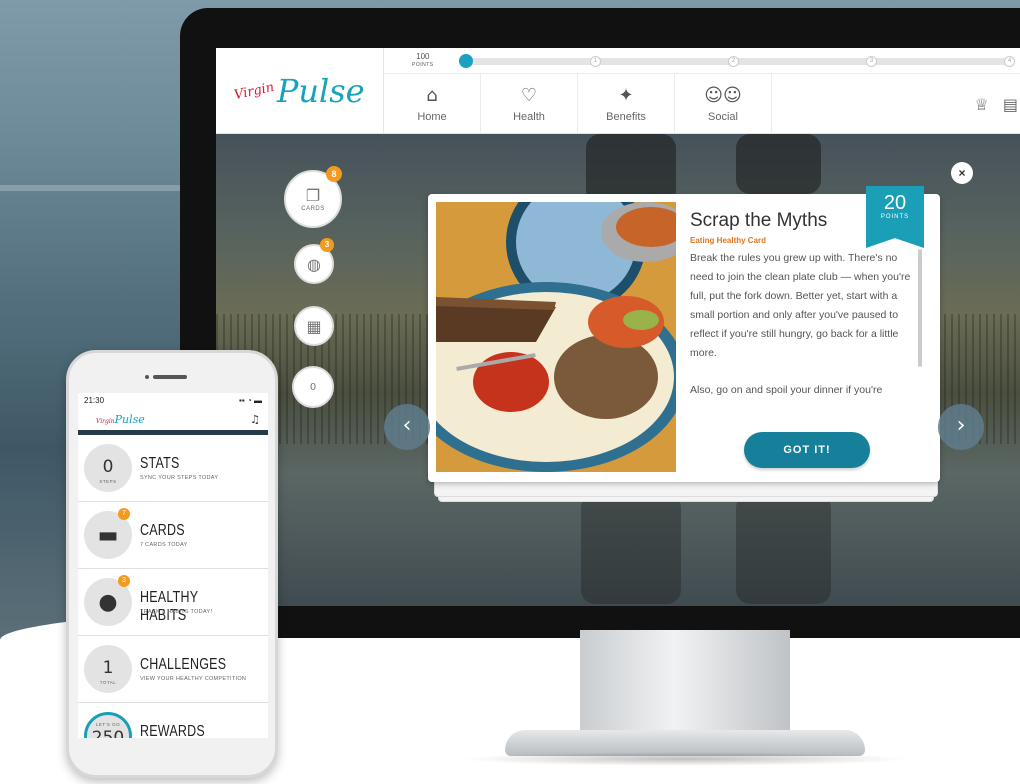  Describe the element at coordinates (173, 401) in the screenshot. I see `phone-status-bar: 21:30 ▪▪ ◔ ▬` at that location.